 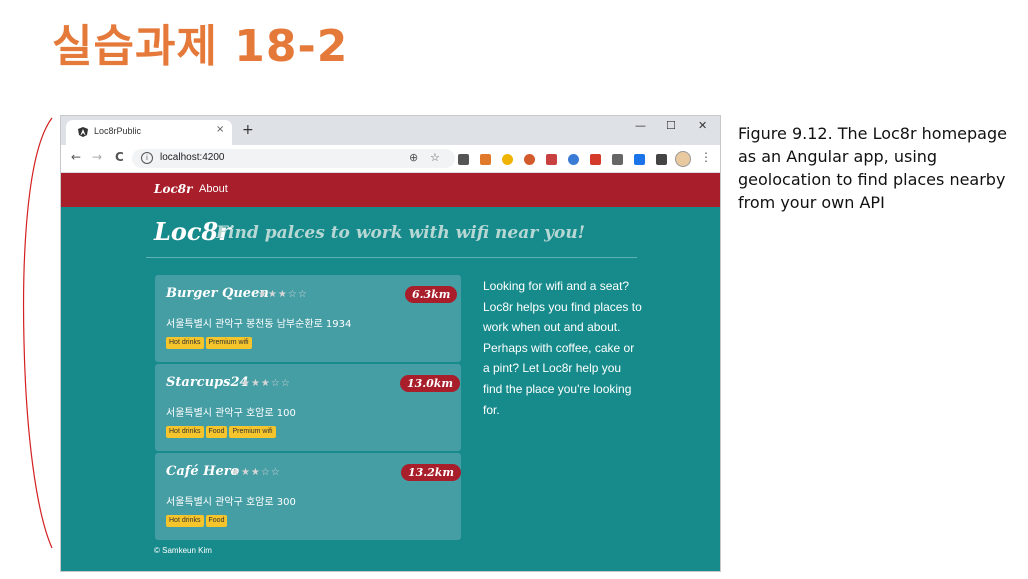 What do you see at coordinates (431, 472) in the screenshot?
I see `distance-badge: 13.2km` at bounding box center [431, 472].